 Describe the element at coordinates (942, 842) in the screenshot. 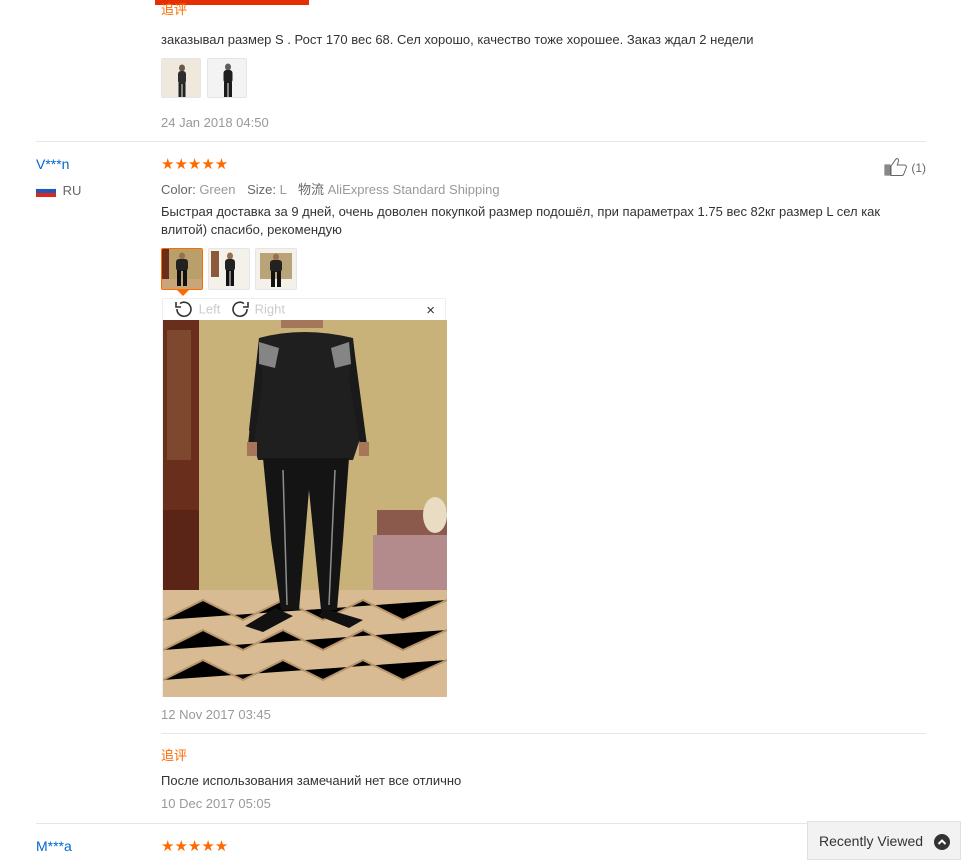

I see `chevron-up-icon` at that location.